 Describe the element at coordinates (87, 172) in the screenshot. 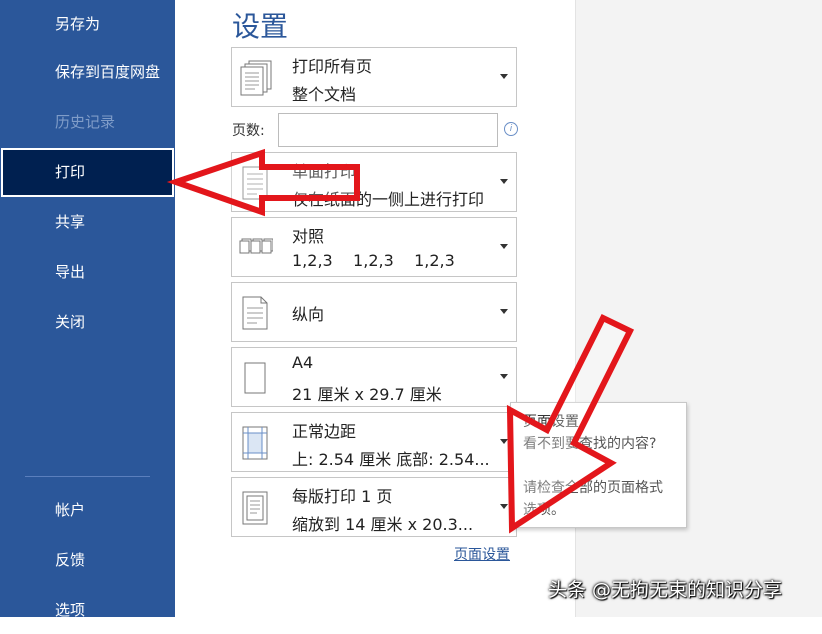

I see `nav-print: 打印` at that location.